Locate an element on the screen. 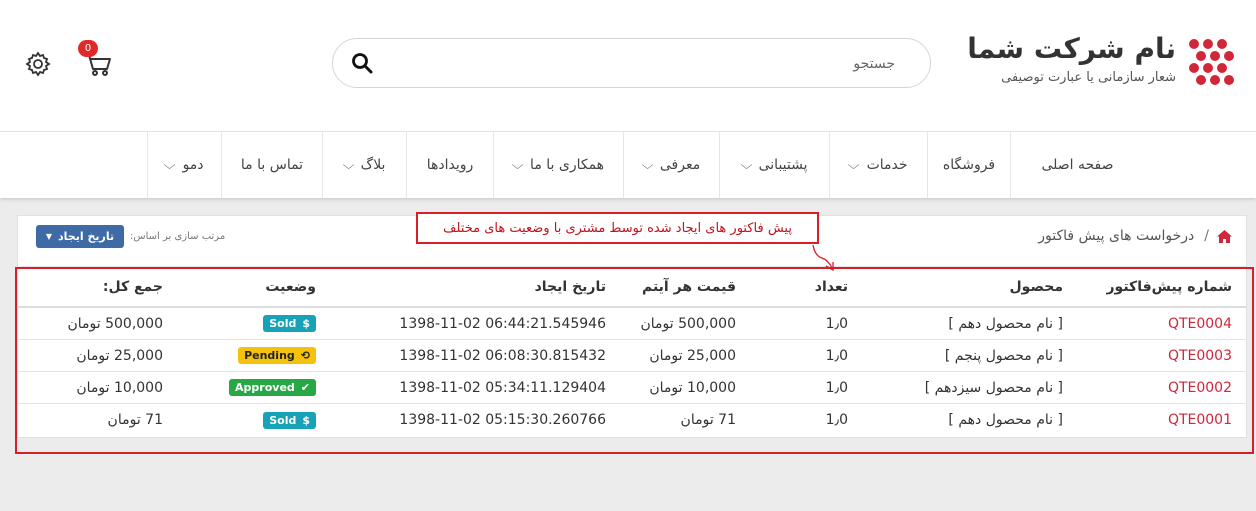  nav-item-shop: فروشگاه is located at coordinates (968, 165).